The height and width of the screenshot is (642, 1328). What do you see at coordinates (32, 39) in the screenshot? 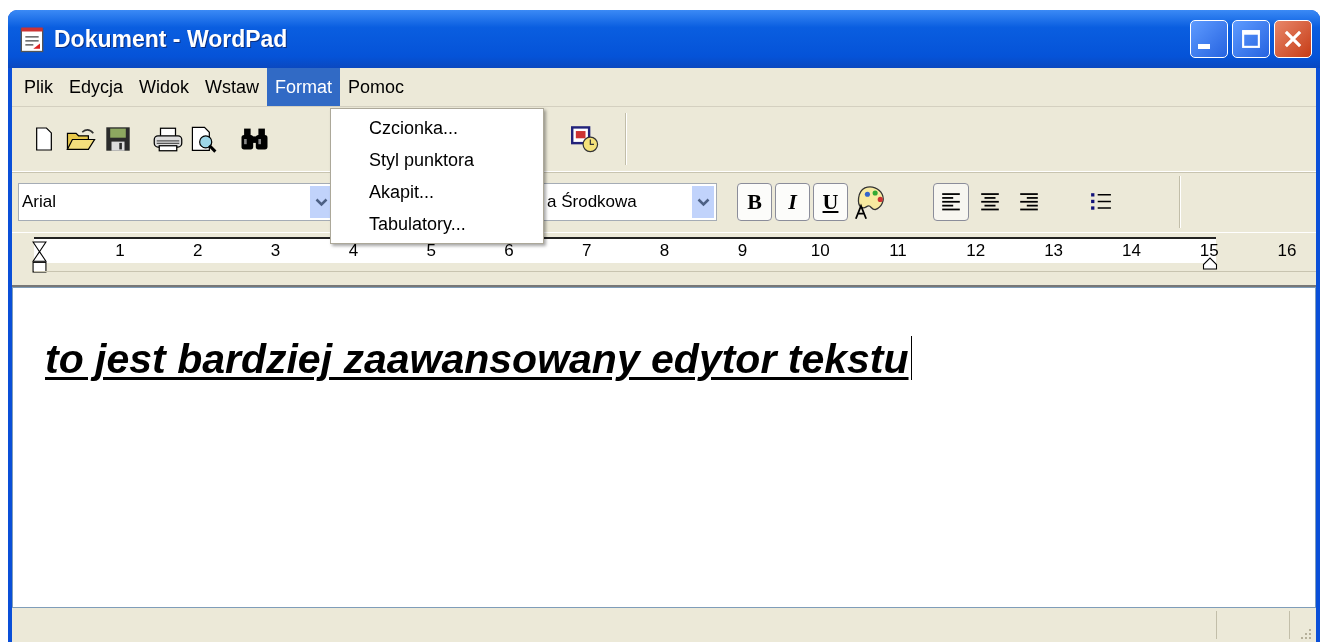
I see `notepad-icon` at bounding box center [32, 39].